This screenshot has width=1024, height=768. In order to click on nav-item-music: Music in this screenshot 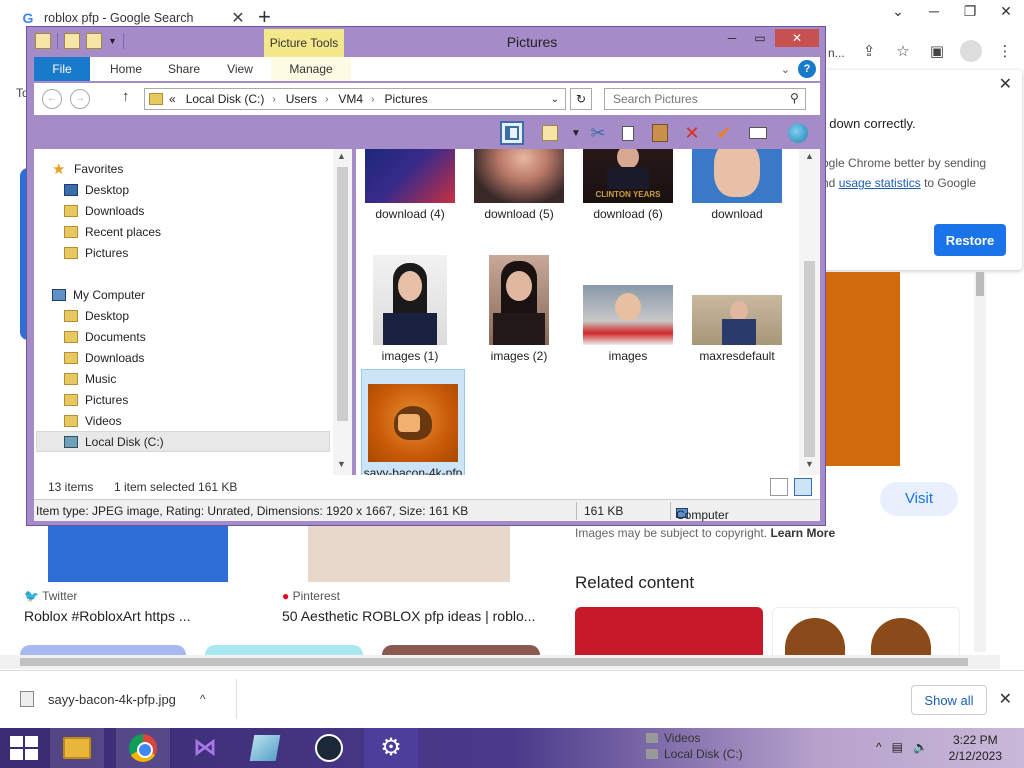, I will do `click(90, 378)`.